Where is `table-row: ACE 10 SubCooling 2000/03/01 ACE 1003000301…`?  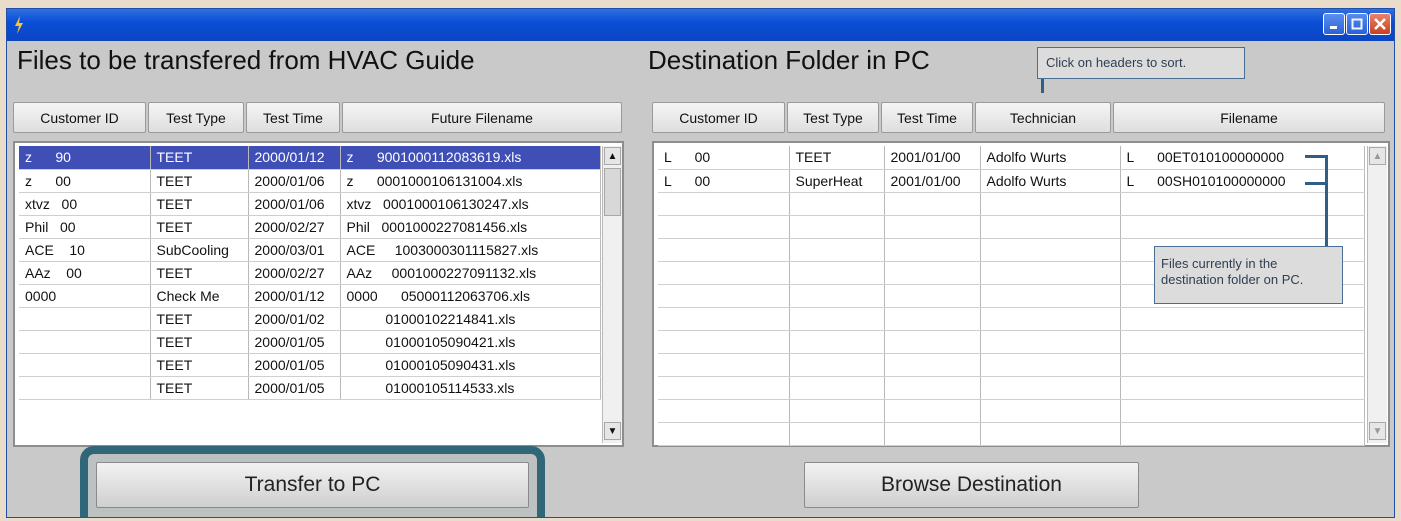
table-row: ACE 10 SubCooling 2000/03/01 ACE 1003000301… is located at coordinates (310, 250).